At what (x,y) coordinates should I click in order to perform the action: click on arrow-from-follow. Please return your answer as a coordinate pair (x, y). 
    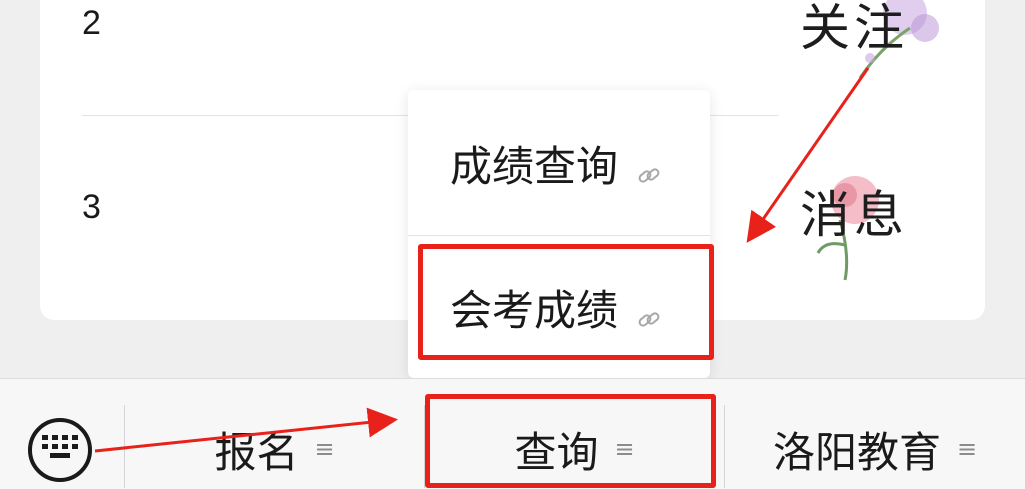
    Looking at the image, I should click on (808, 155).